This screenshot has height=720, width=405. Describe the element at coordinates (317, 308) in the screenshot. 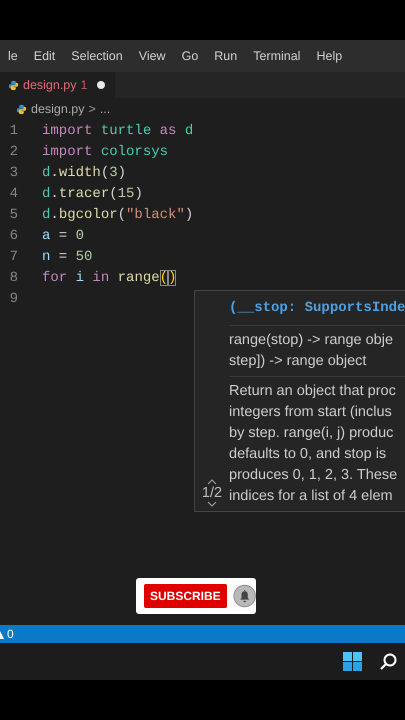

I see `signature: (__stop: SupportsInde` at that location.